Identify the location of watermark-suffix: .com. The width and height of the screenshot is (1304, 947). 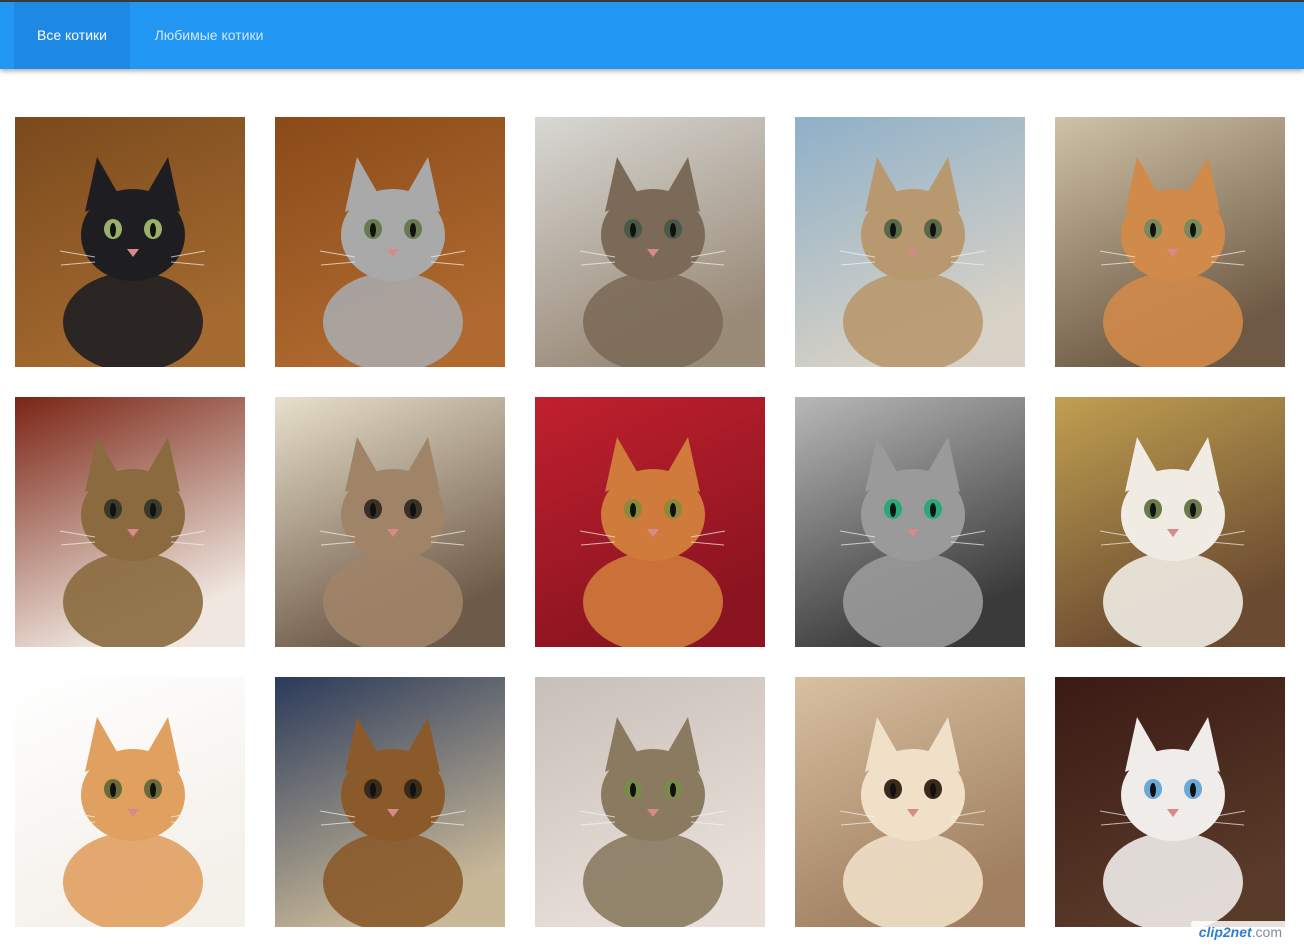
(1266, 932).